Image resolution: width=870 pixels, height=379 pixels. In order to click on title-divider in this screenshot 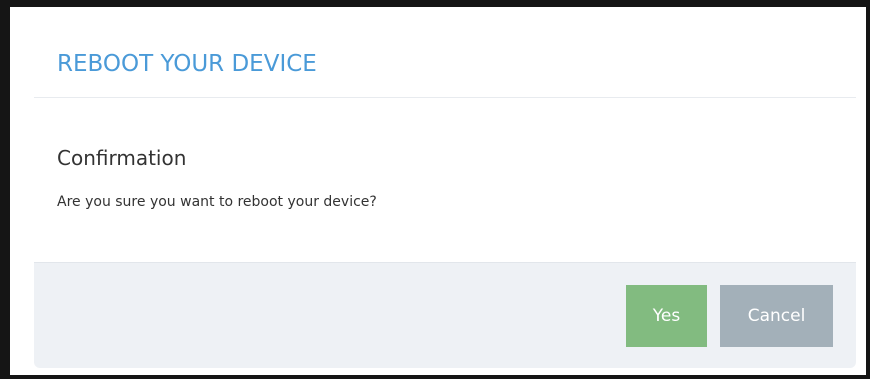, I will do `click(445, 97)`.